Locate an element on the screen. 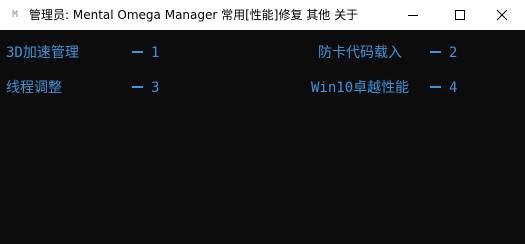 The height and width of the screenshot is (244, 525). menu-item-label: Win10卓越性能 is located at coordinates (360, 88).